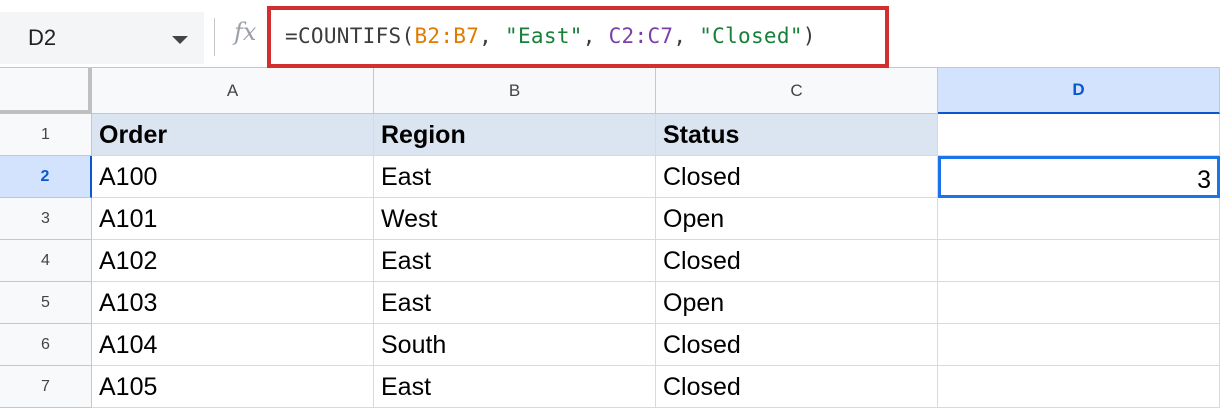 The image size is (1220, 416). Describe the element at coordinates (46, 177) in the screenshot. I see `row-header-2: 2` at that location.